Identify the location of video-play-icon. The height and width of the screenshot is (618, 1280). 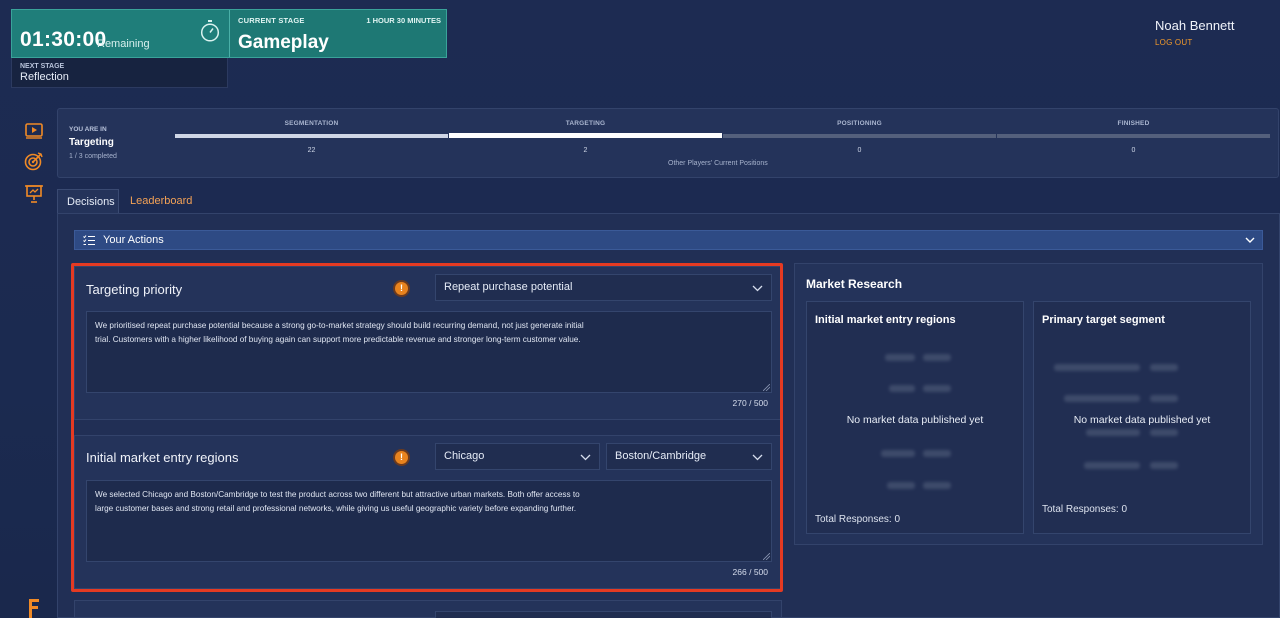
(34, 130).